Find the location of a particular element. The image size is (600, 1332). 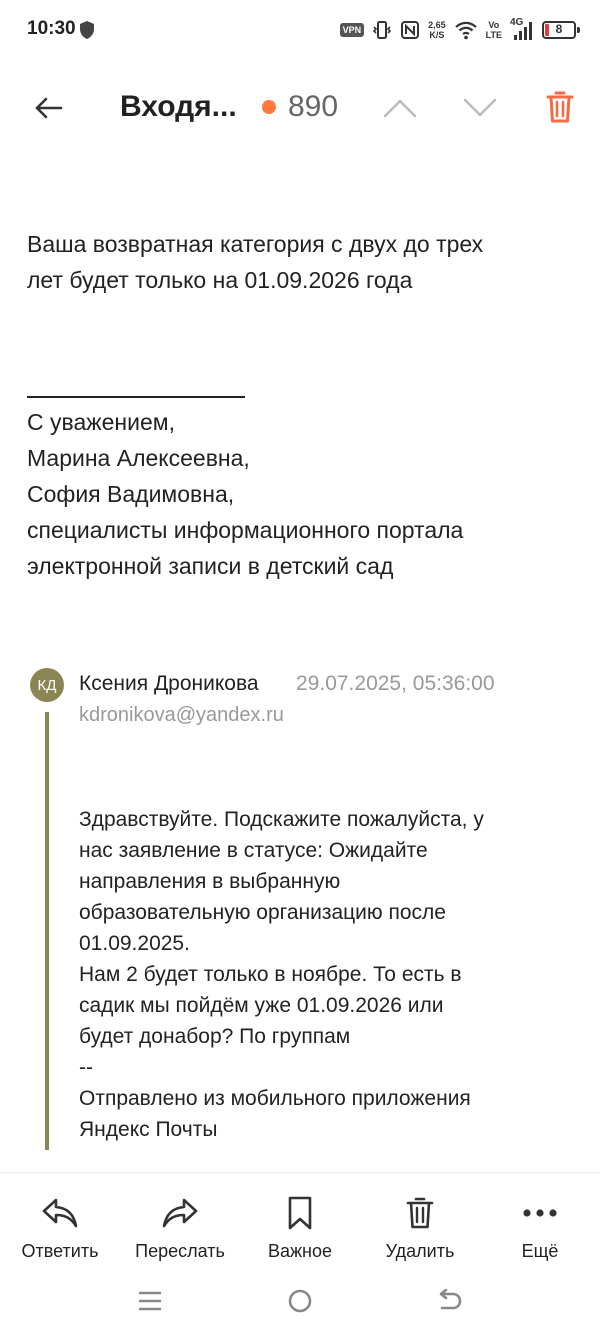

status-bar: 10:30 VPN 2,65 K/S Vo LTE 4G 8 is located at coordinates (300, 30).